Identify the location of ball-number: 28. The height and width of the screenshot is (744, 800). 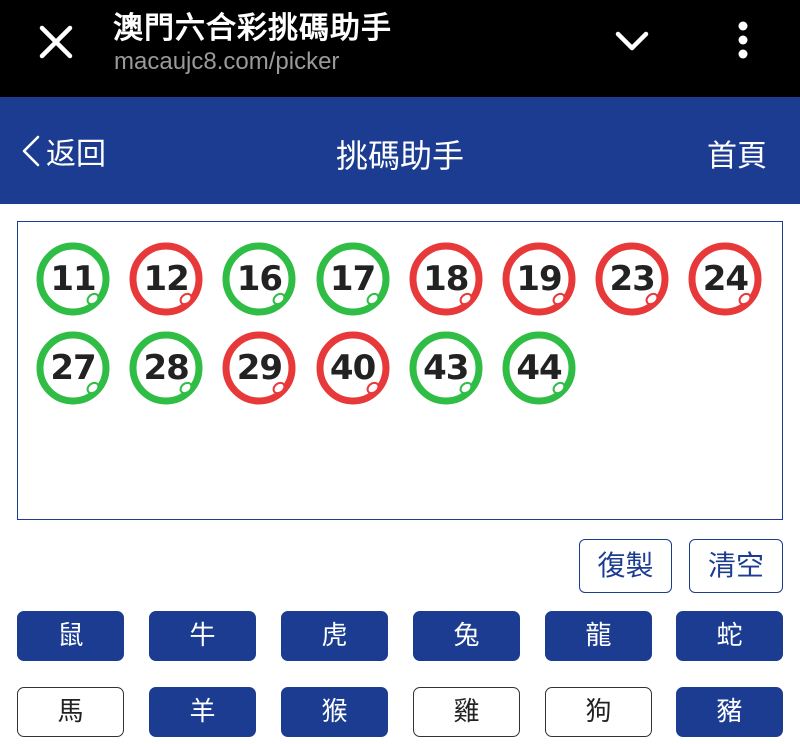
(166, 368).